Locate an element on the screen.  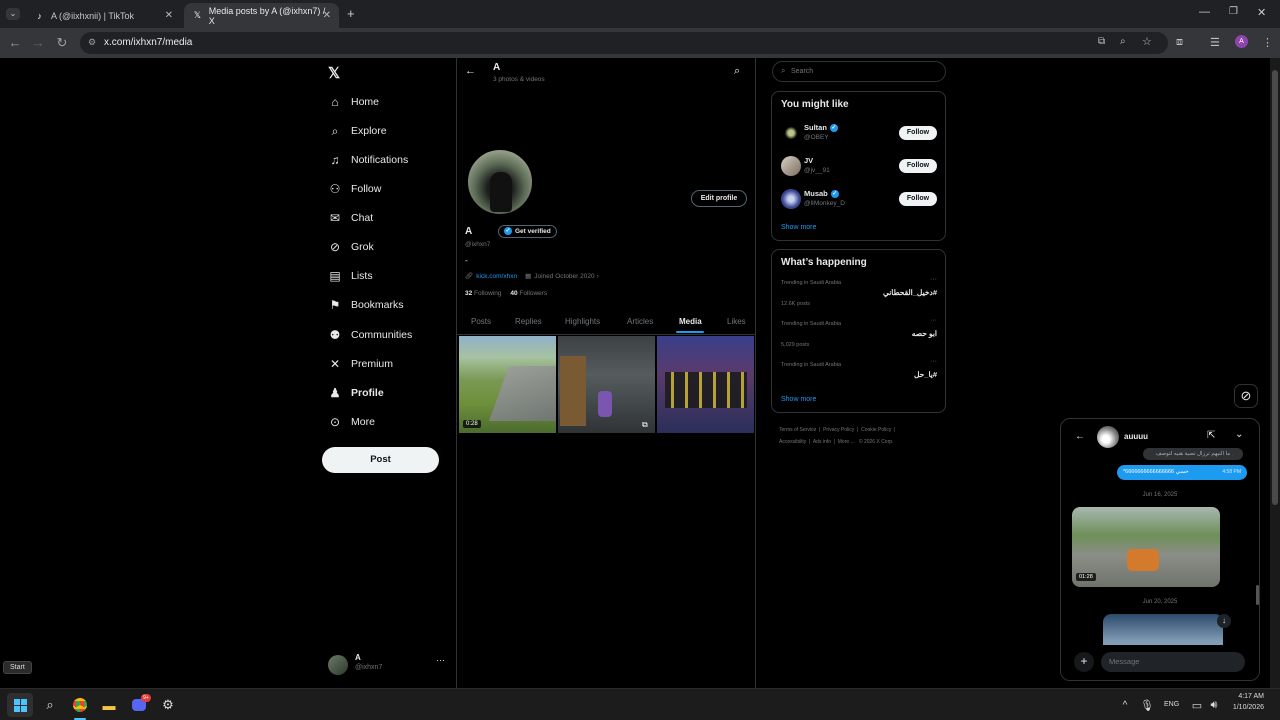
nav-more: ⊙ More is located at coordinates (351, 422).